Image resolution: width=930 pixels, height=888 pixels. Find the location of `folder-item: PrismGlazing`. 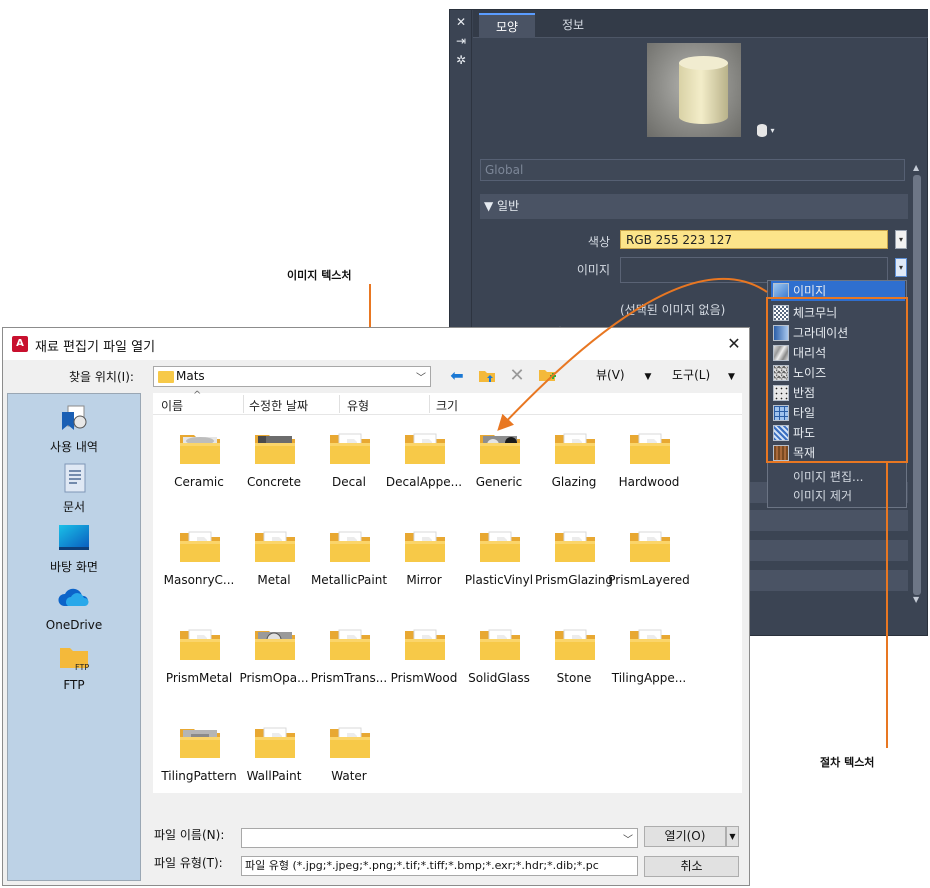

folder-item: PrismGlazing is located at coordinates (574, 565).